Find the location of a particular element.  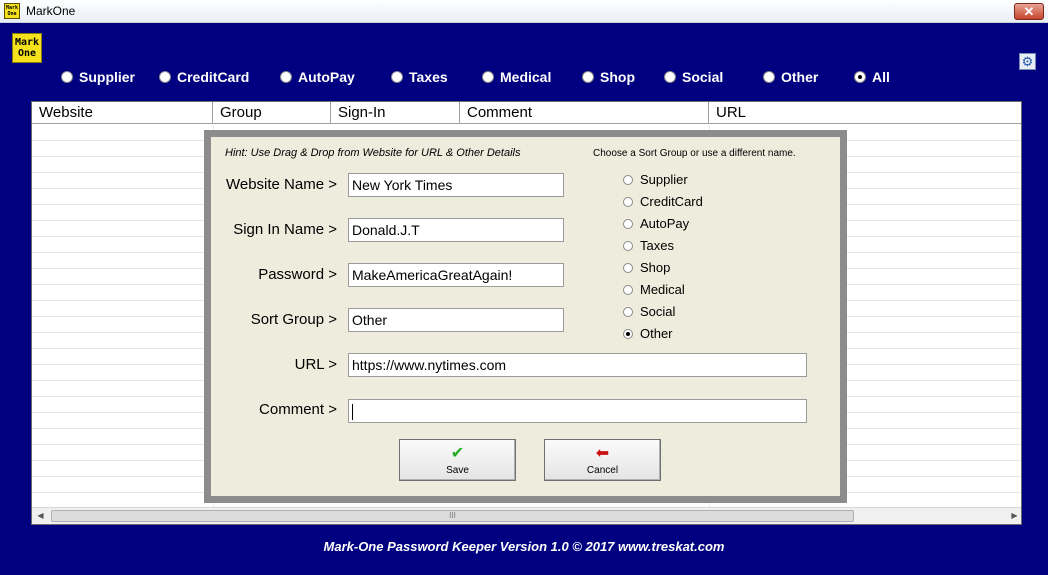

column-header-url: URL is located at coordinates (865, 113).